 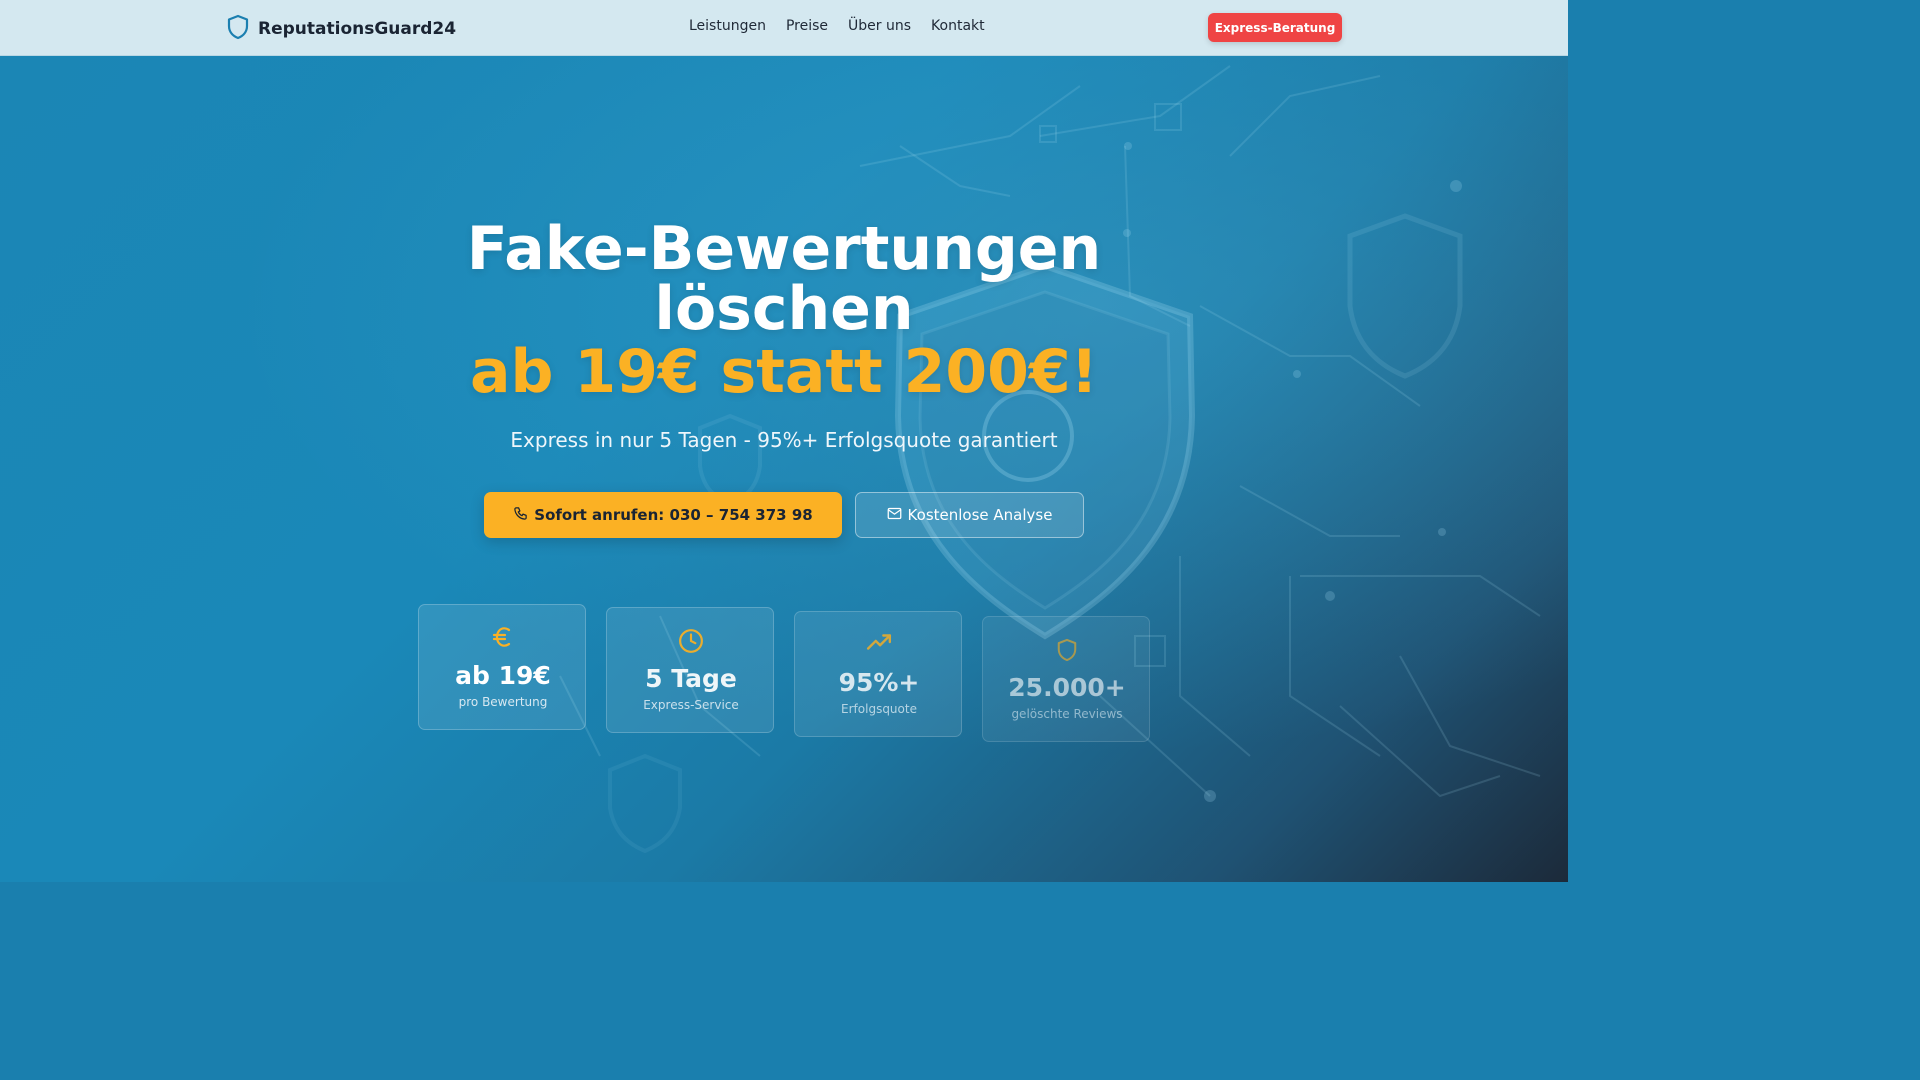 What do you see at coordinates (357, 29) in the screenshot?
I see `brand-name: ReputationsGuard24` at bounding box center [357, 29].